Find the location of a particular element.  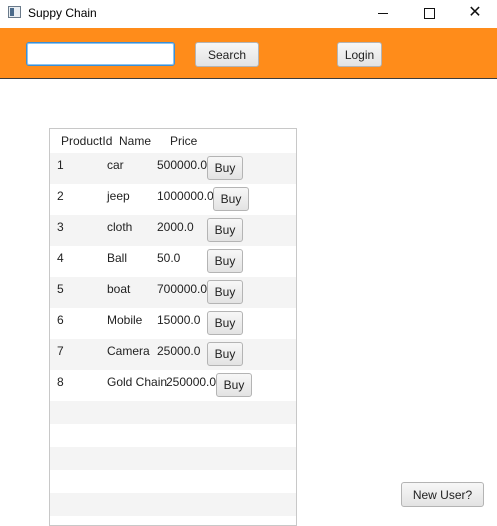

search-button: Search is located at coordinates (227, 54).